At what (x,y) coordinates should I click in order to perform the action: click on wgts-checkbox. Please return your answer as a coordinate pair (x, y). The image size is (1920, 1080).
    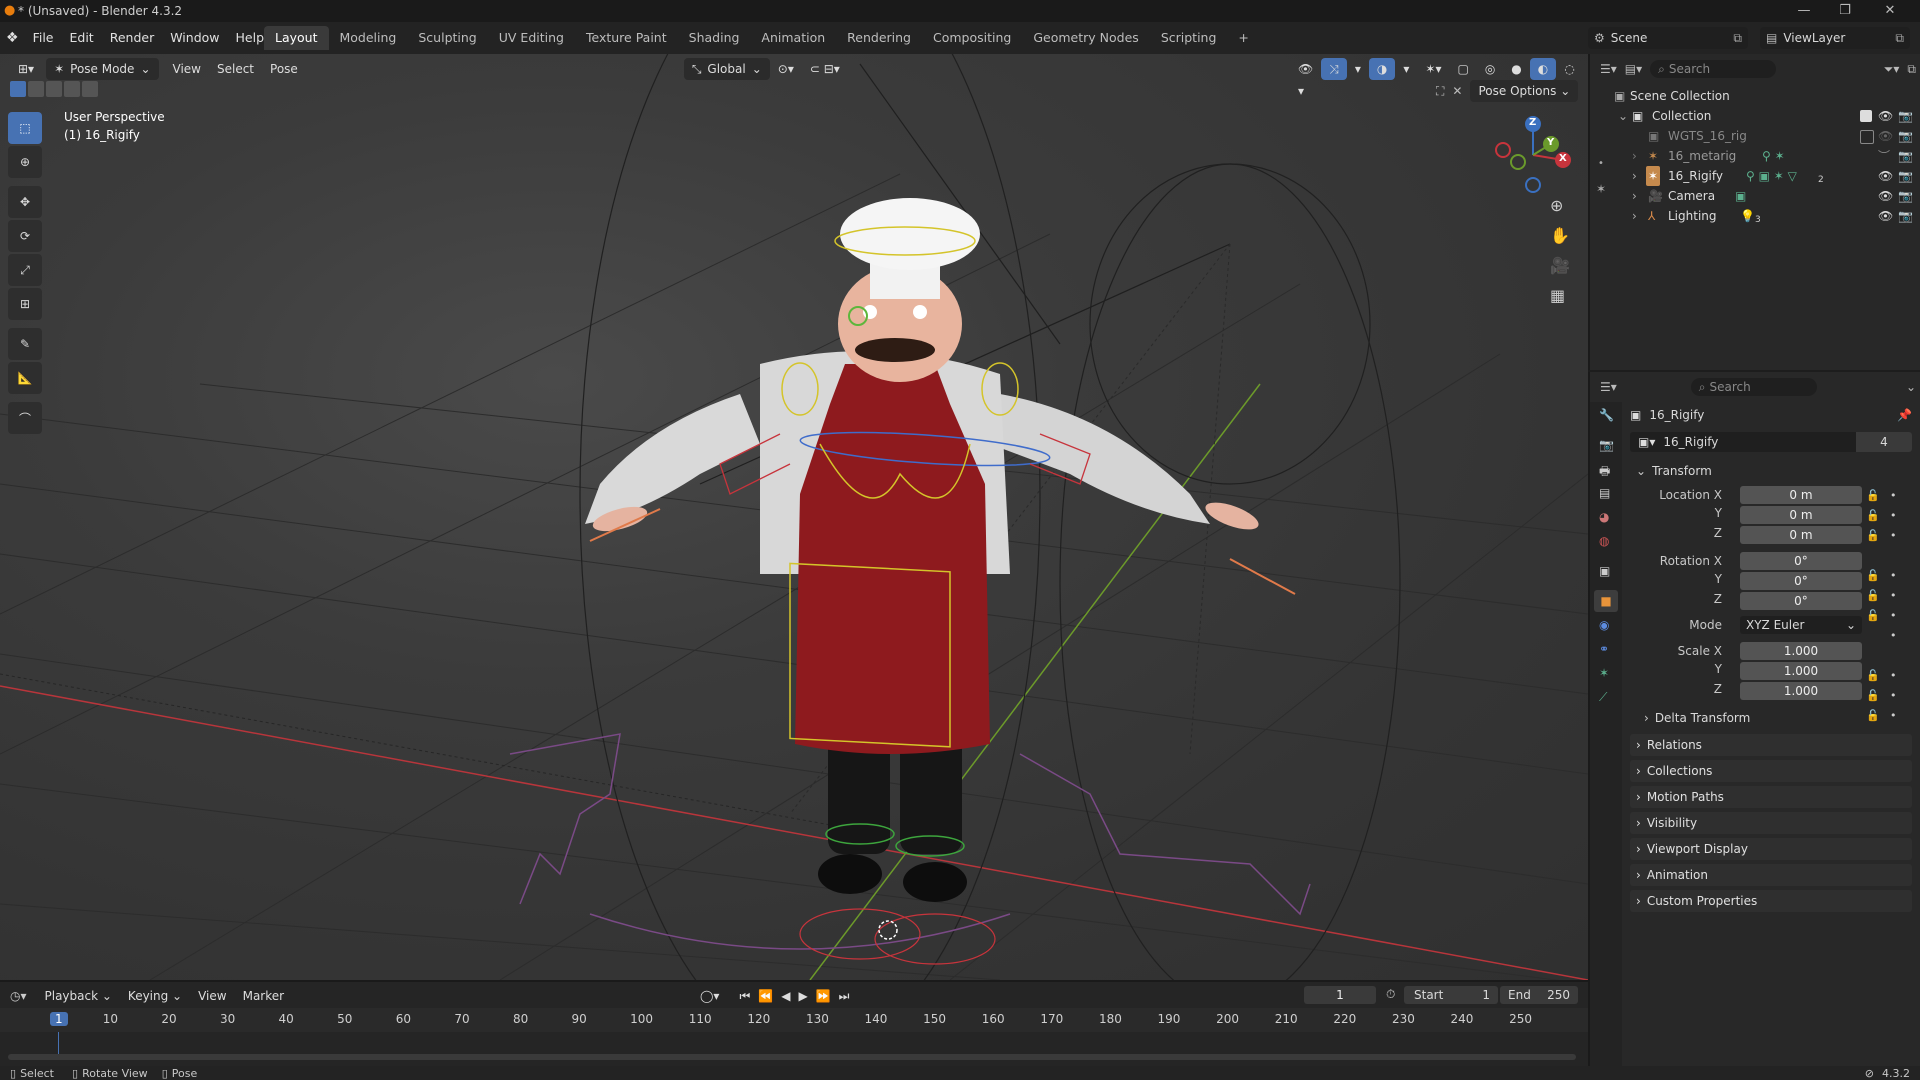
    Looking at the image, I should click on (1867, 137).